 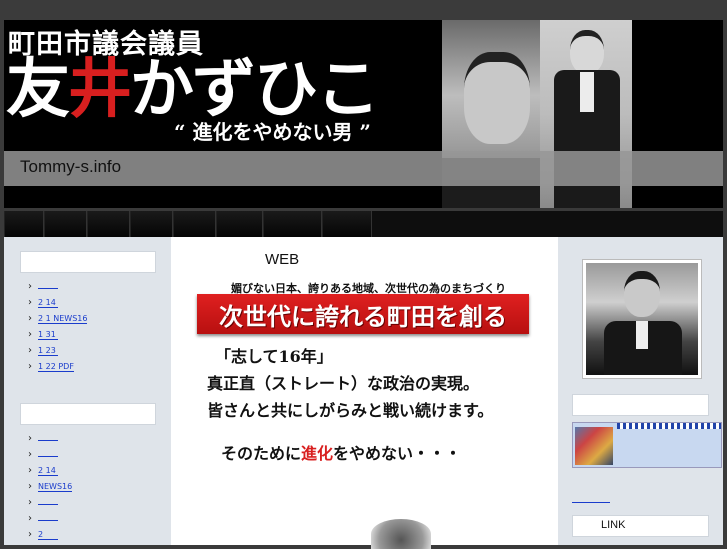 I want to click on sidebar-link, so click(x=591, y=500).